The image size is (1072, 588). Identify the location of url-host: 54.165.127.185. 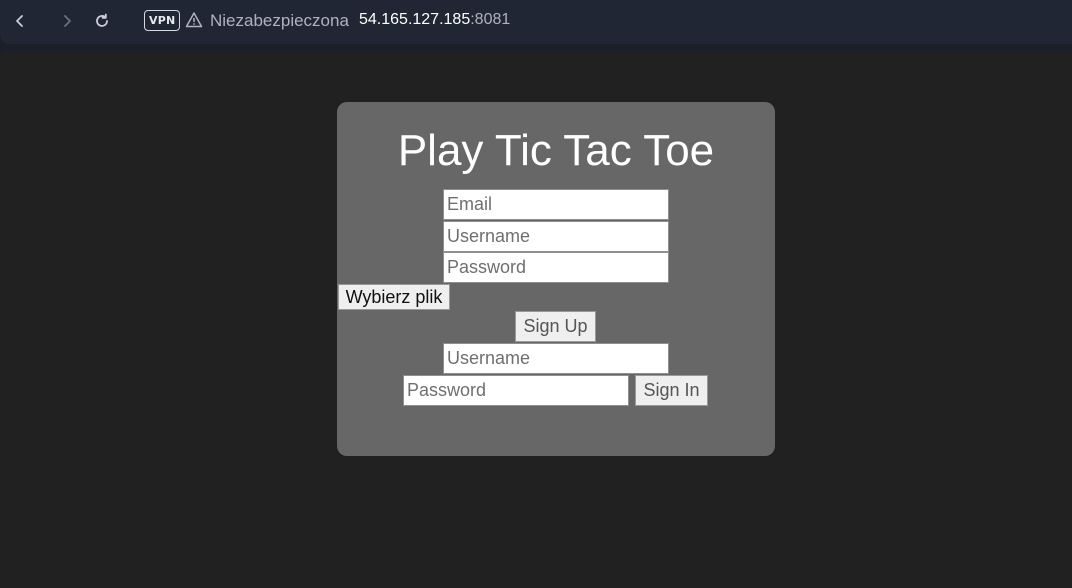
(415, 19).